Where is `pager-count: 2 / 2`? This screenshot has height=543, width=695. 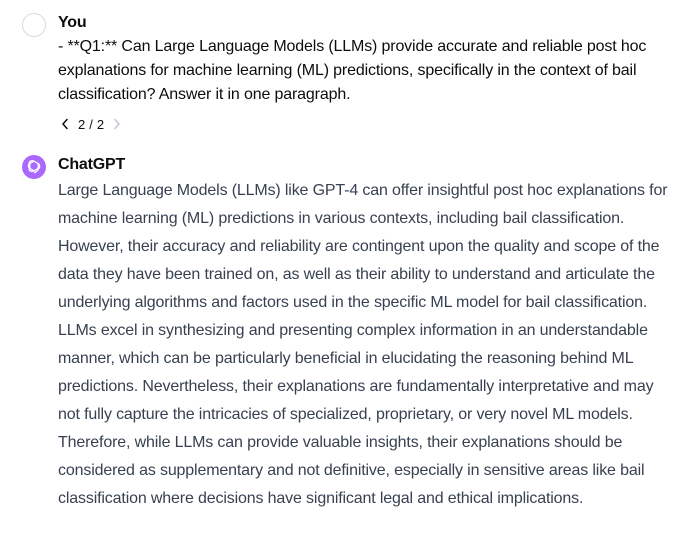 pager-count: 2 / 2 is located at coordinates (91, 124).